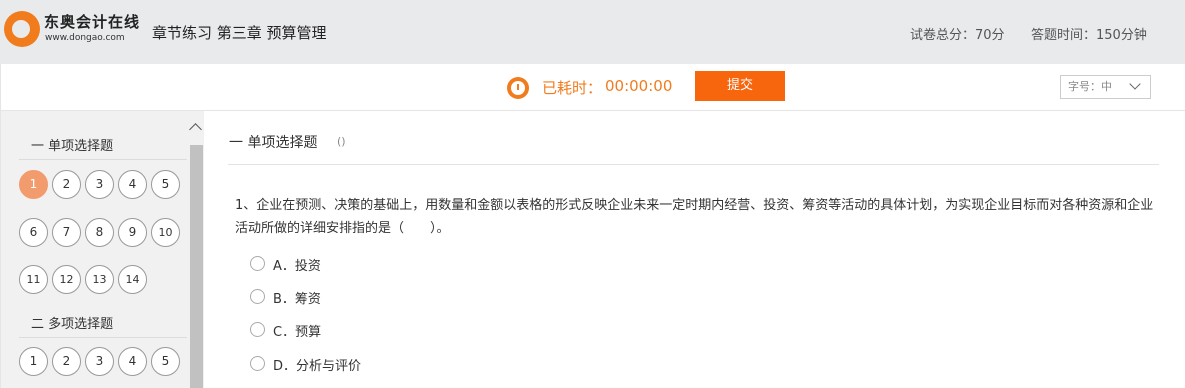 The height and width of the screenshot is (388, 1185). Describe the element at coordinates (297, 266) in the screenshot. I see `option-label: A．投资` at that location.